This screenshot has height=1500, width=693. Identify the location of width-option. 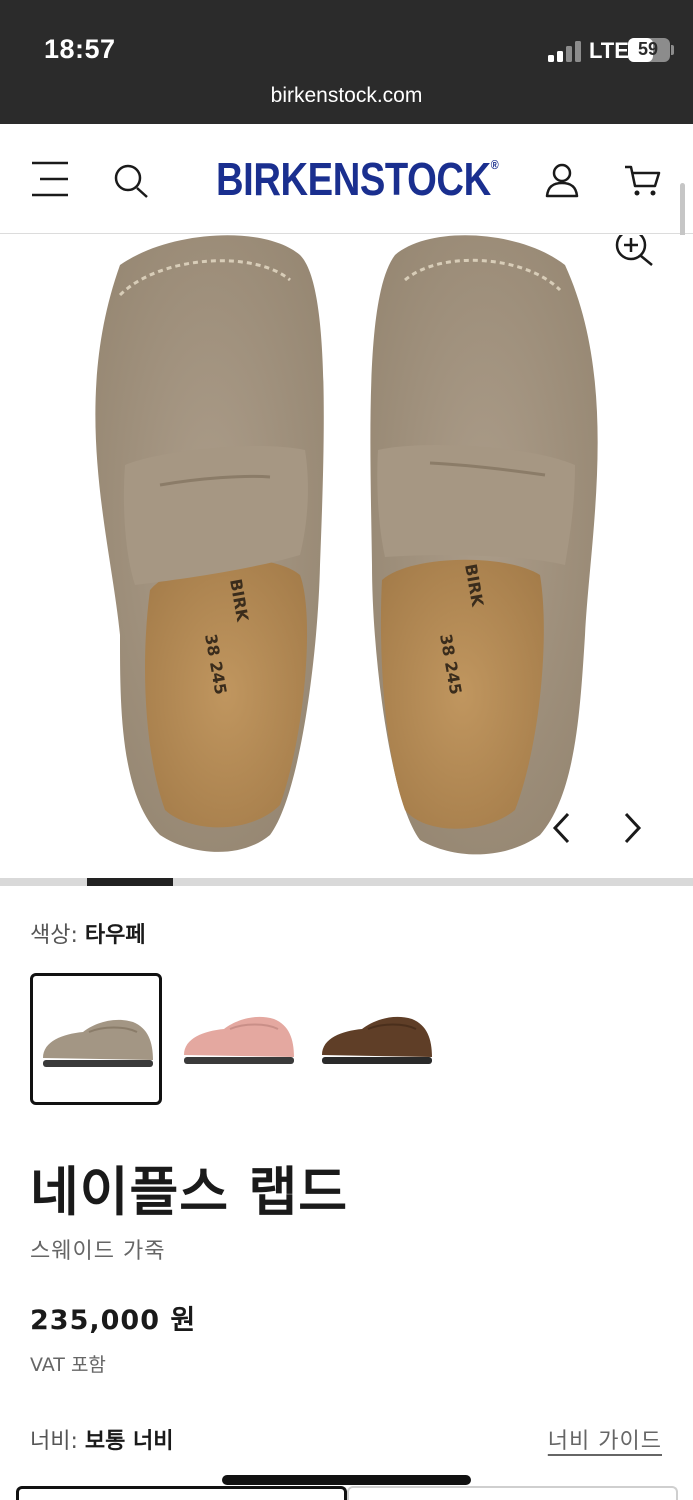
(512, 1493).